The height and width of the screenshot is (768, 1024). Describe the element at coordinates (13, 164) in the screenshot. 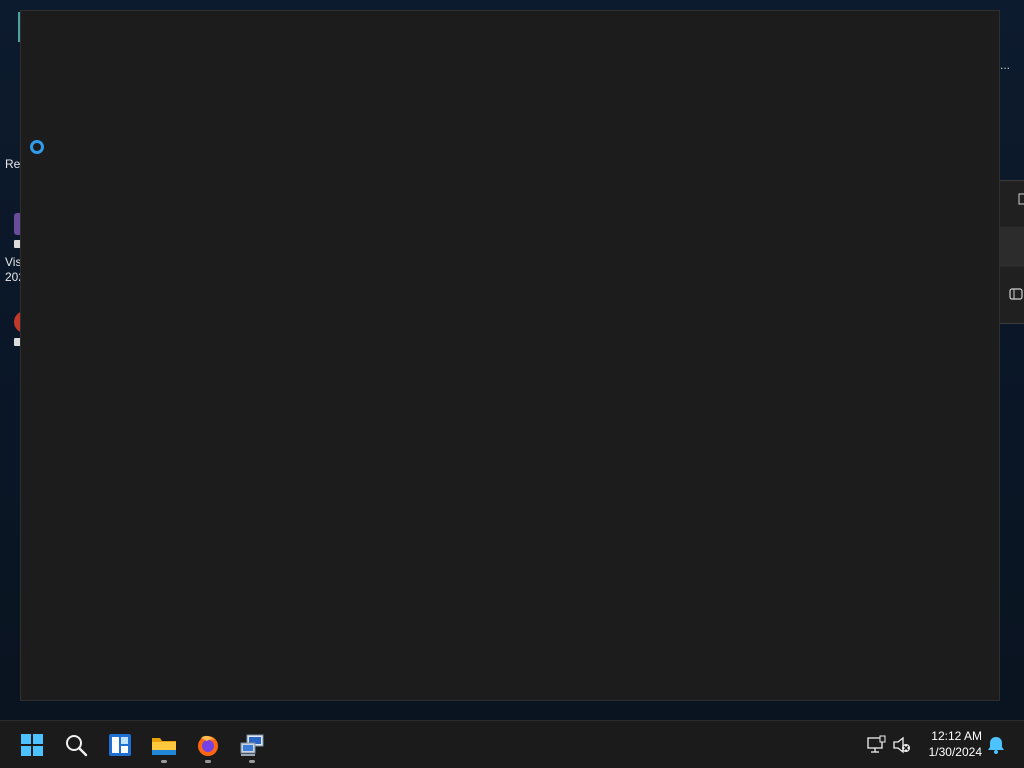

I see `desktop-icon-label: Re` at that location.